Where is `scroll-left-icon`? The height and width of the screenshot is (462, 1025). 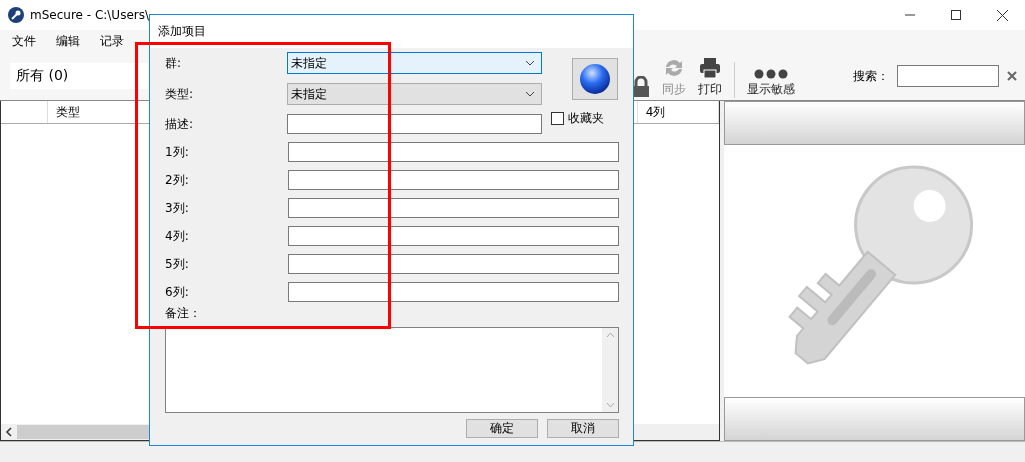
scroll-left-icon is located at coordinates (9, 432).